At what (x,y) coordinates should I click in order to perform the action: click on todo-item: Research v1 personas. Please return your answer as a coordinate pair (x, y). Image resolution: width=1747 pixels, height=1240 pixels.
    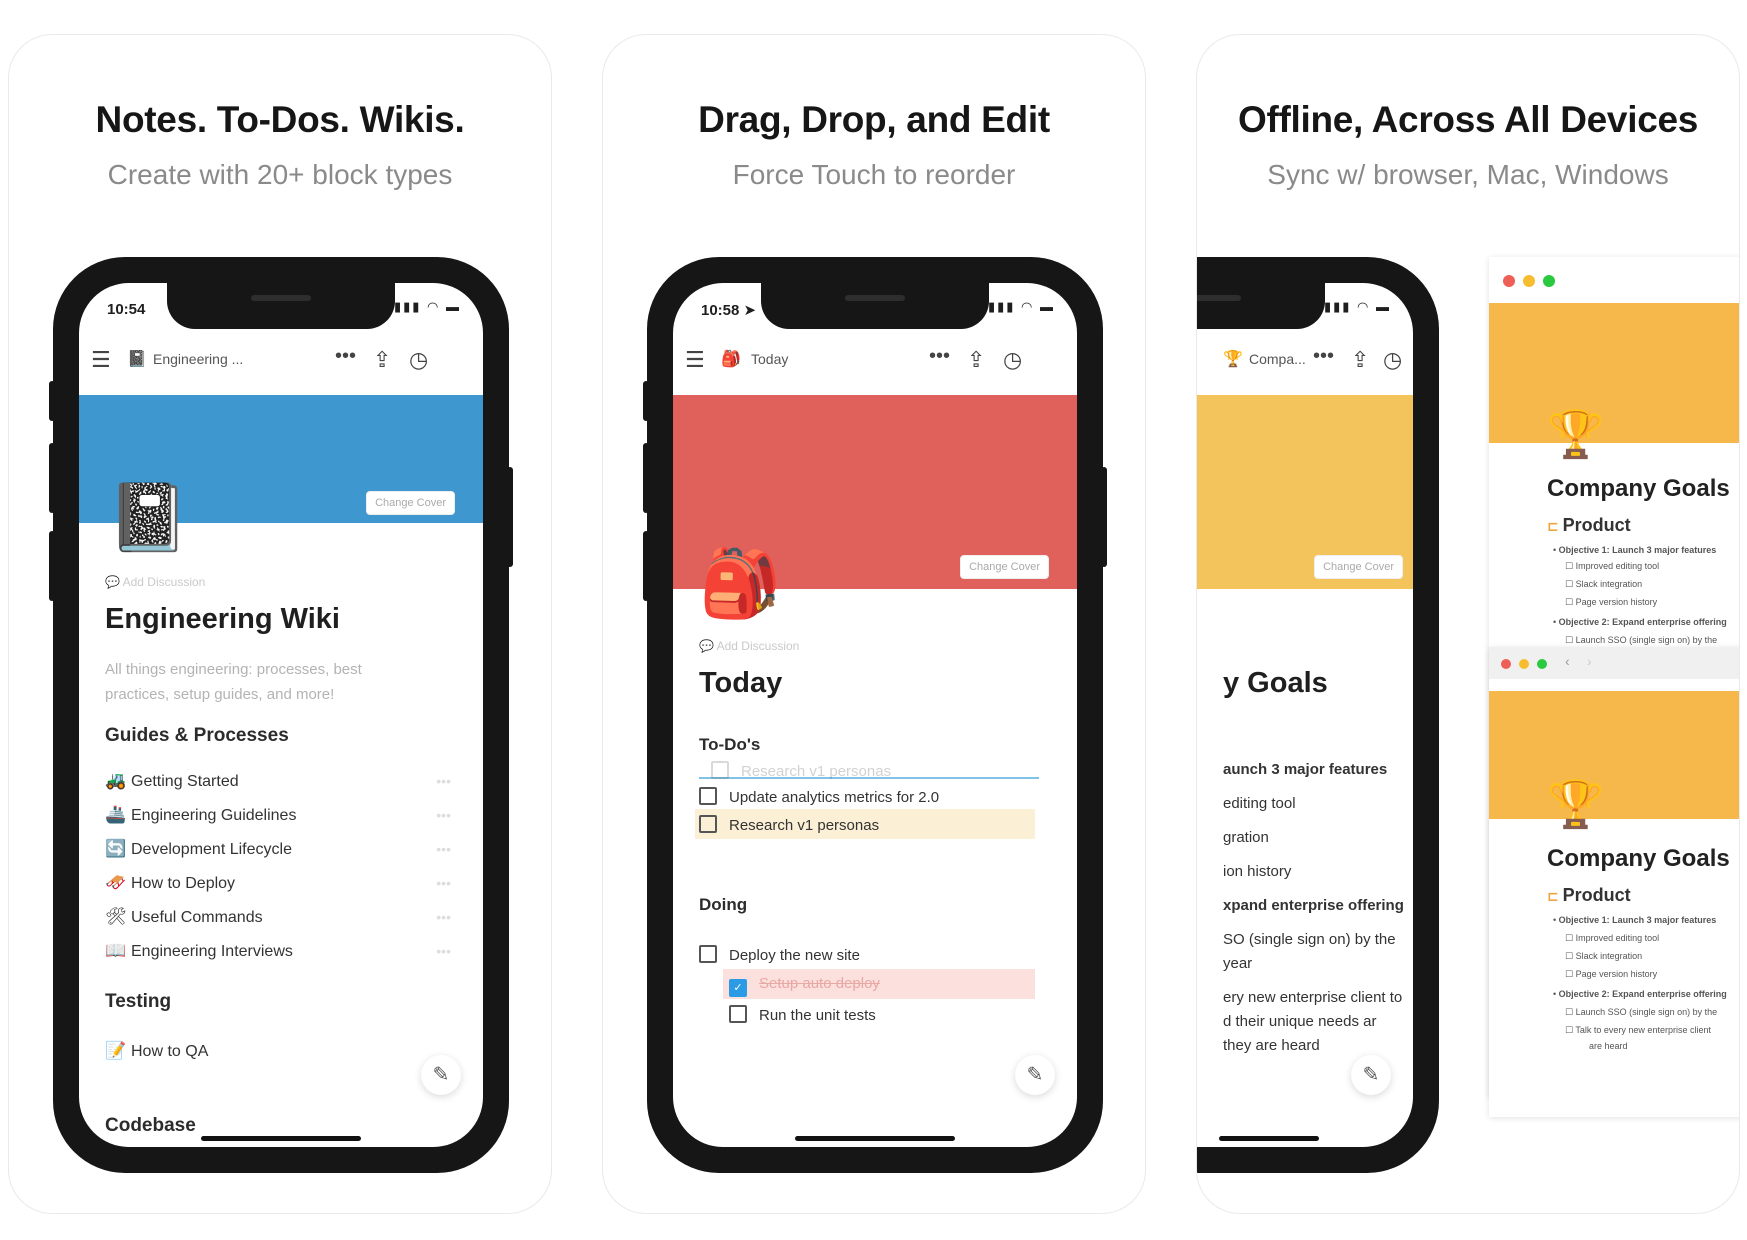
    Looking at the image, I should click on (789, 824).